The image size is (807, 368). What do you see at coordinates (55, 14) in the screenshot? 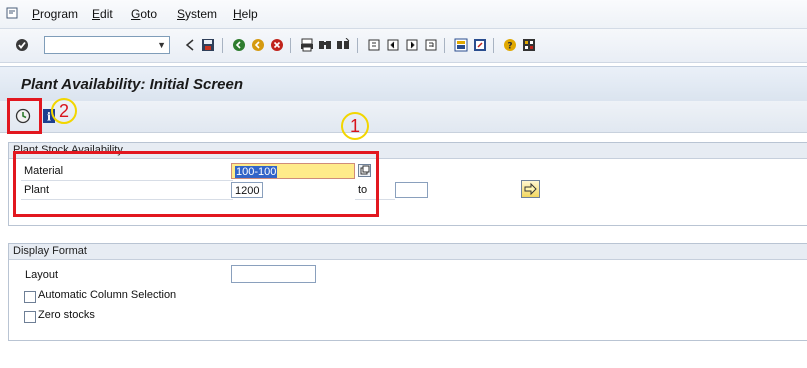
I see `menu-program: Program` at bounding box center [55, 14].